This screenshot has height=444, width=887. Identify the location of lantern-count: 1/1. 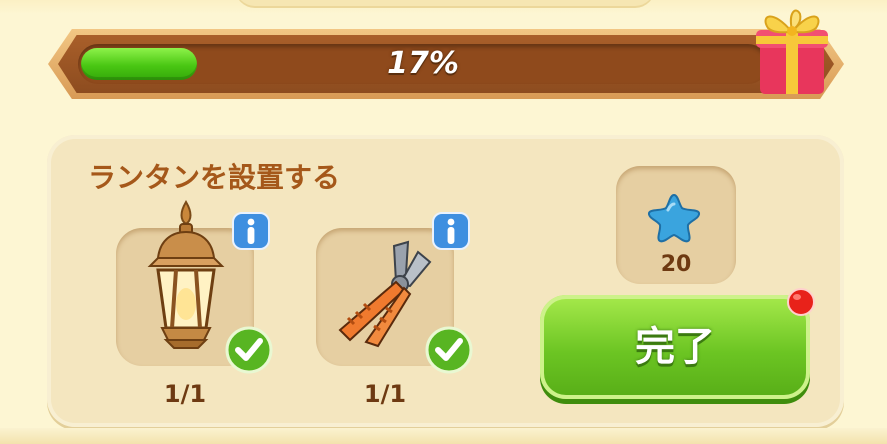
(185, 394).